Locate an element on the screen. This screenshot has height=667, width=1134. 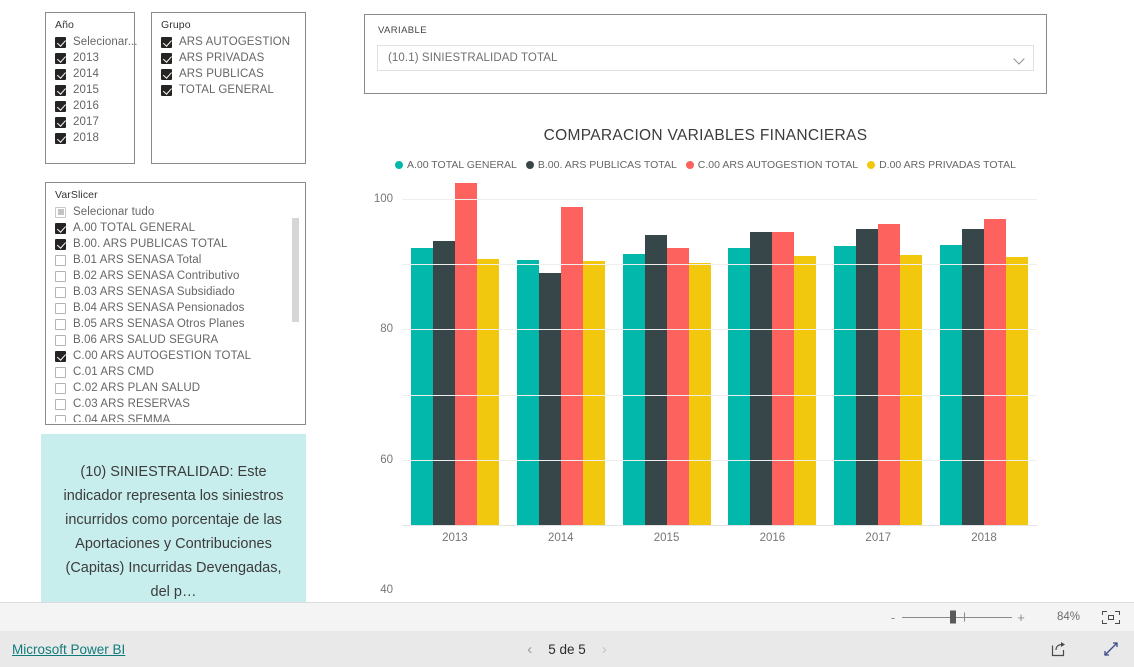
zoom-control: - + is located at coordinates (957, 617).